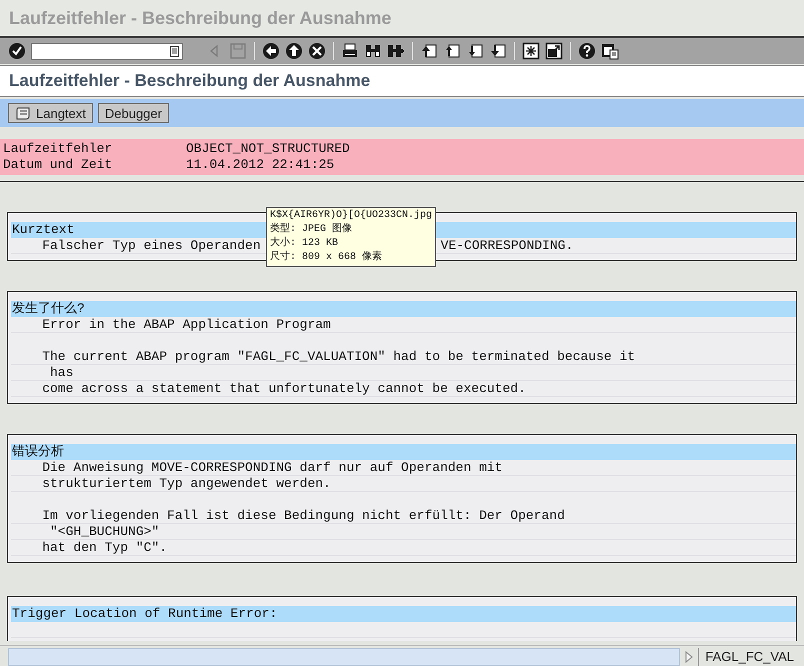  What do you see at coordinates (373, 51) in the screenshot?
I see `binoculars-icon` at bounding box center [373, 51].